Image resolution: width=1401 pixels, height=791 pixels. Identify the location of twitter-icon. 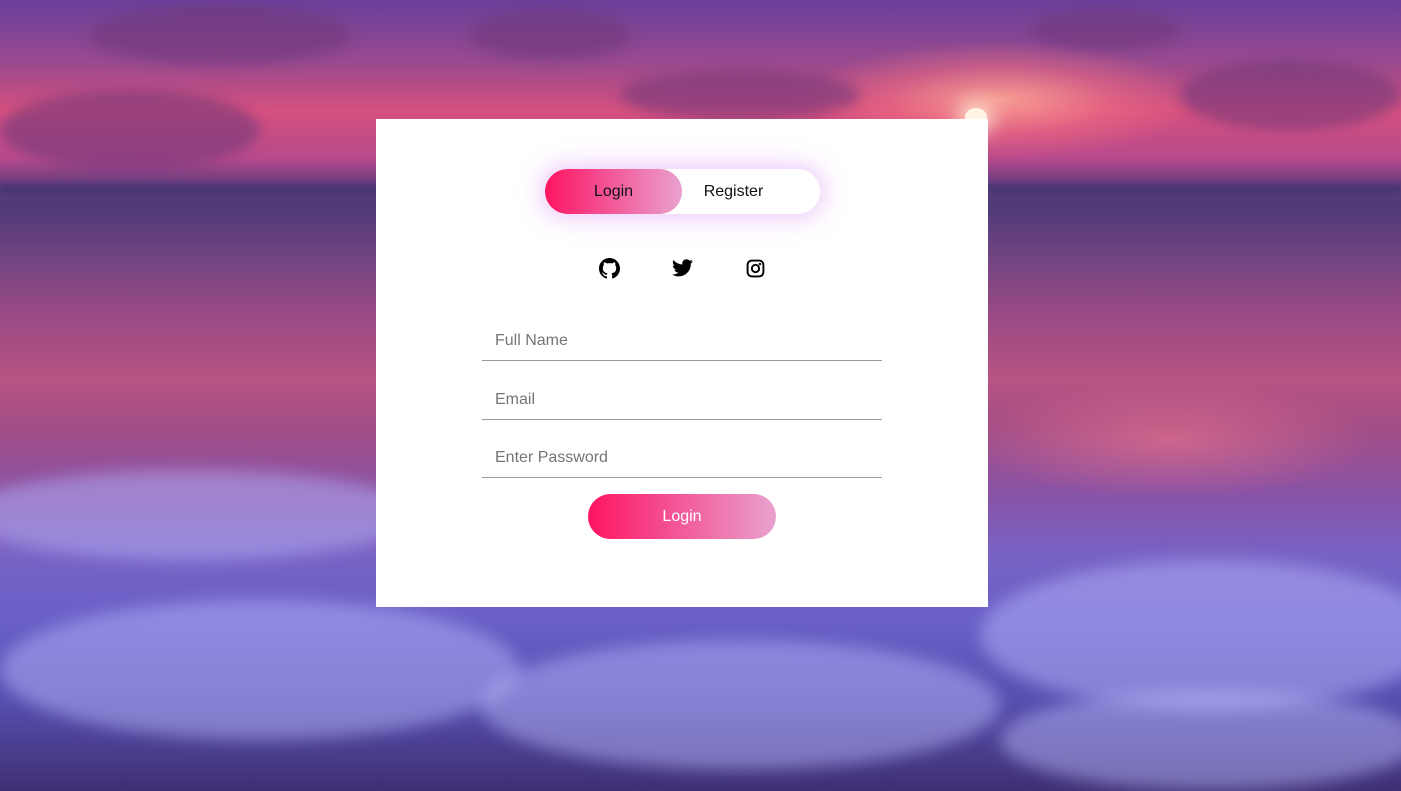
(682, 268).